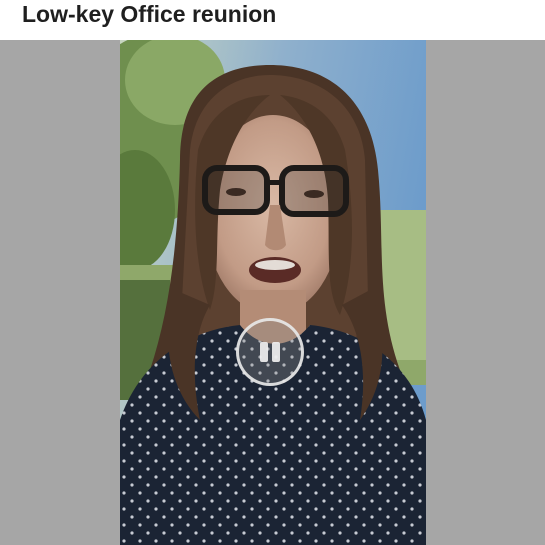 Image resolution: width=545 pixels, height=545 pixels. What do you see at coordinates (270, 352) in the screenshot?
I see `pause-button` at bounding box center [270, 352].